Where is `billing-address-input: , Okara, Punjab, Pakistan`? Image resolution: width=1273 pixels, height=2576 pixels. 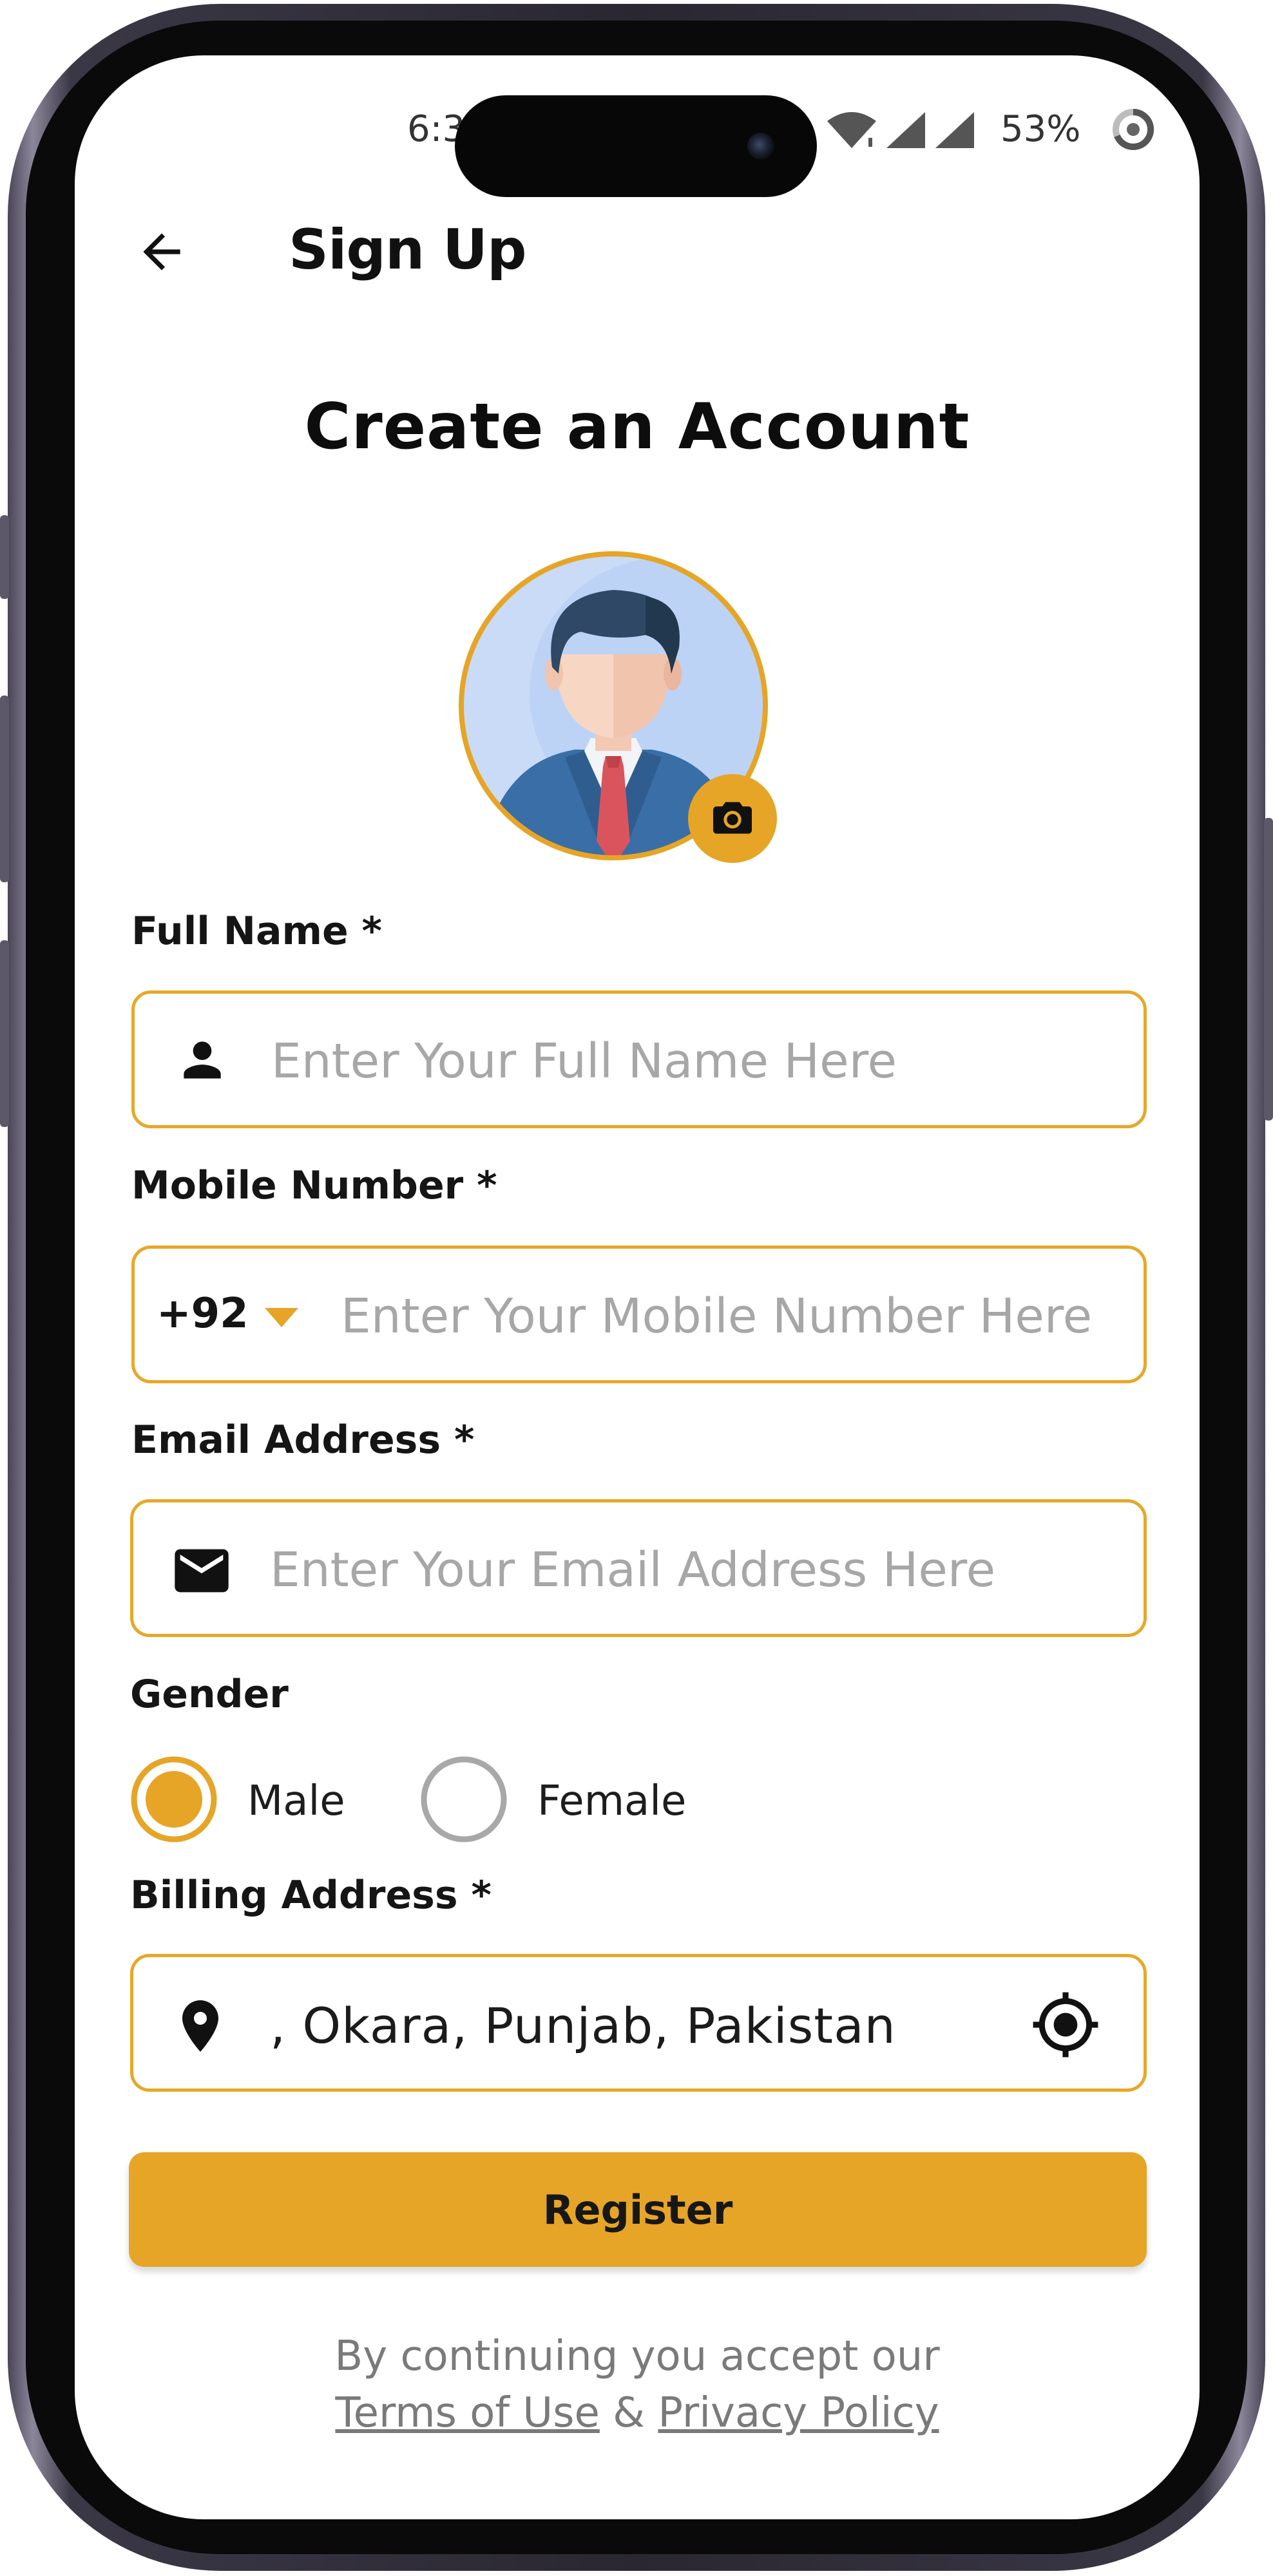 billing-address-input: , Okara, Punjab, Pakistan is located at coordinates (583, 2026).